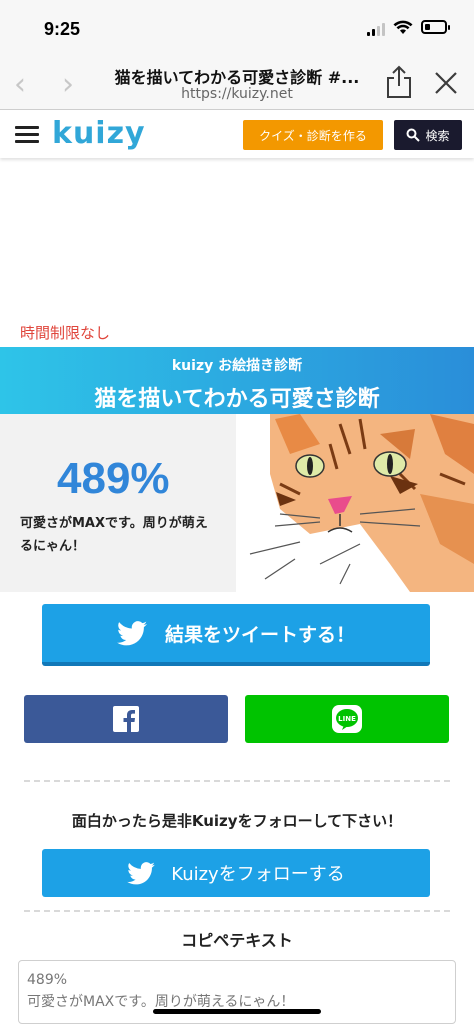 This screenshot has width=474, height=1024. I want to click on search-button: 検索, so click(428, 135).